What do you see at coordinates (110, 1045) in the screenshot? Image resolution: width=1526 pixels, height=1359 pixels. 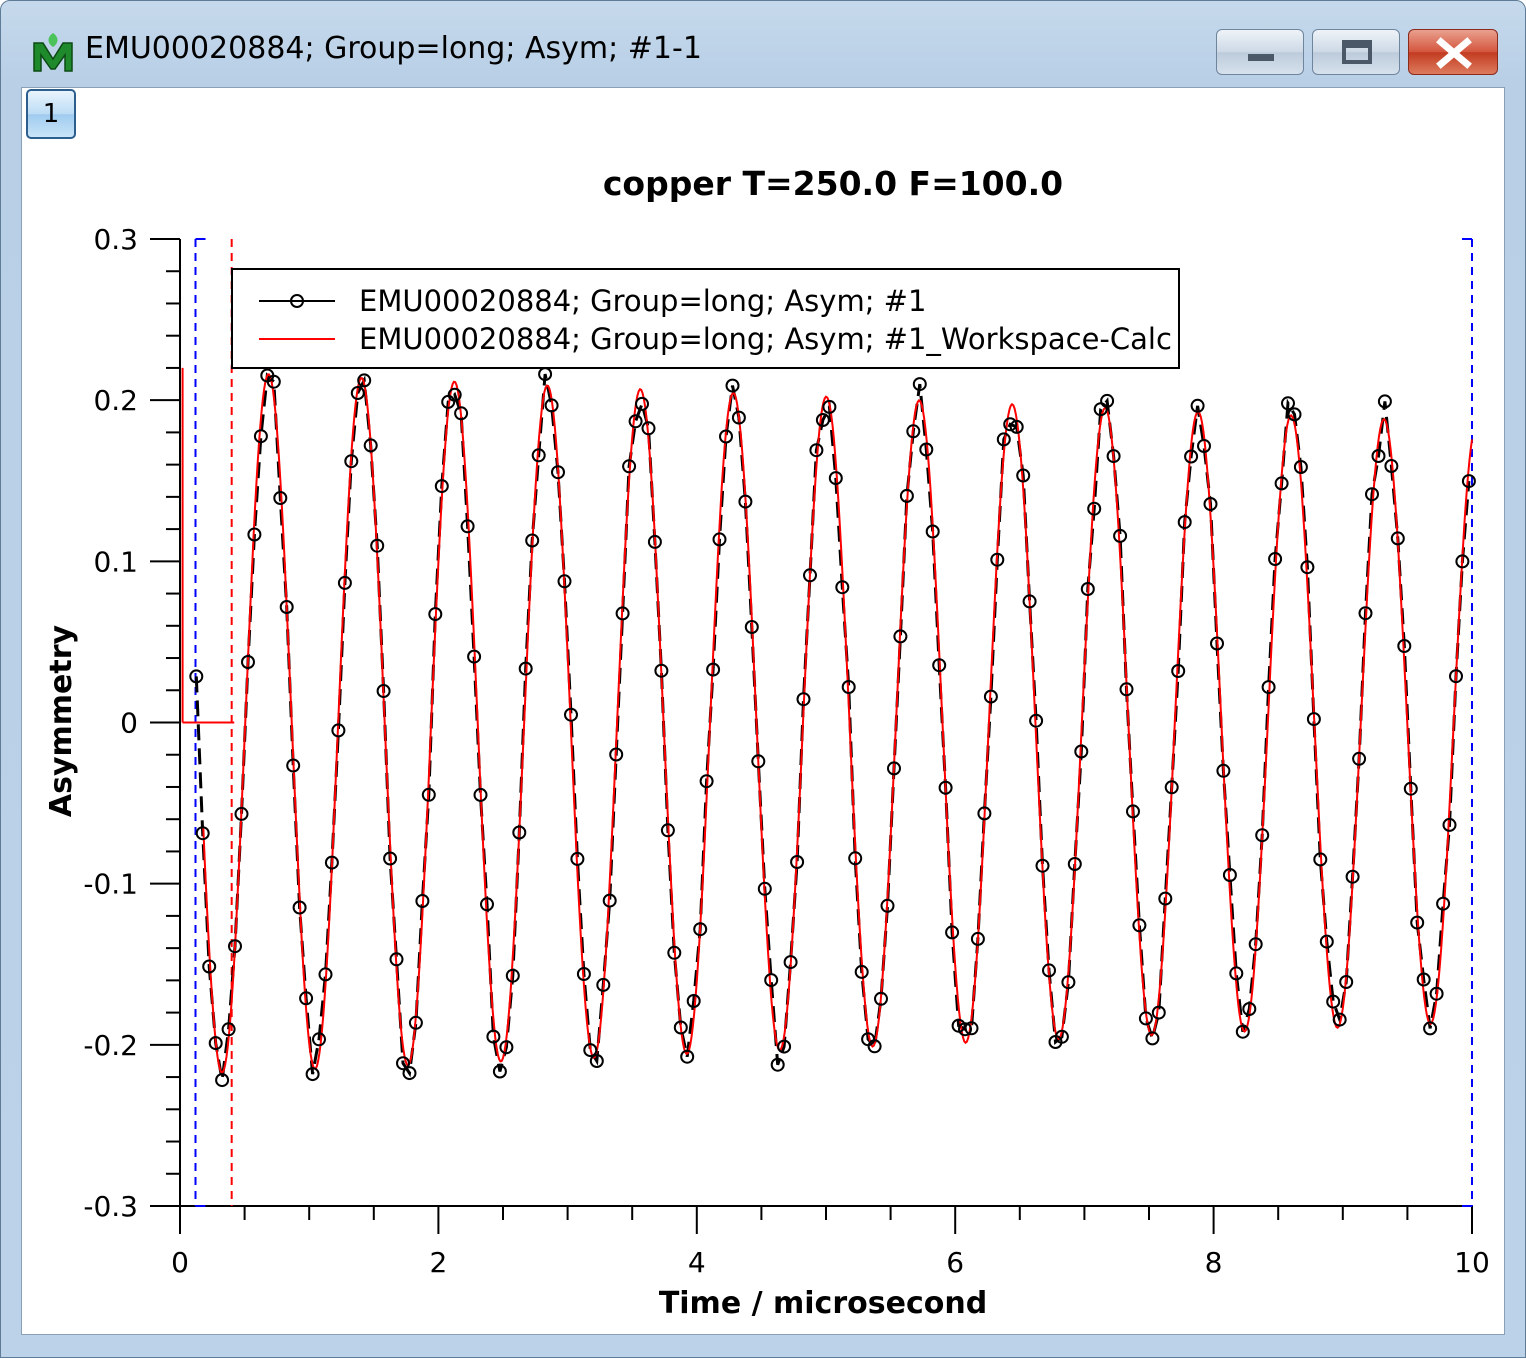 I see `y-tick-label: -0.2` at bounding box center [110, 1045].